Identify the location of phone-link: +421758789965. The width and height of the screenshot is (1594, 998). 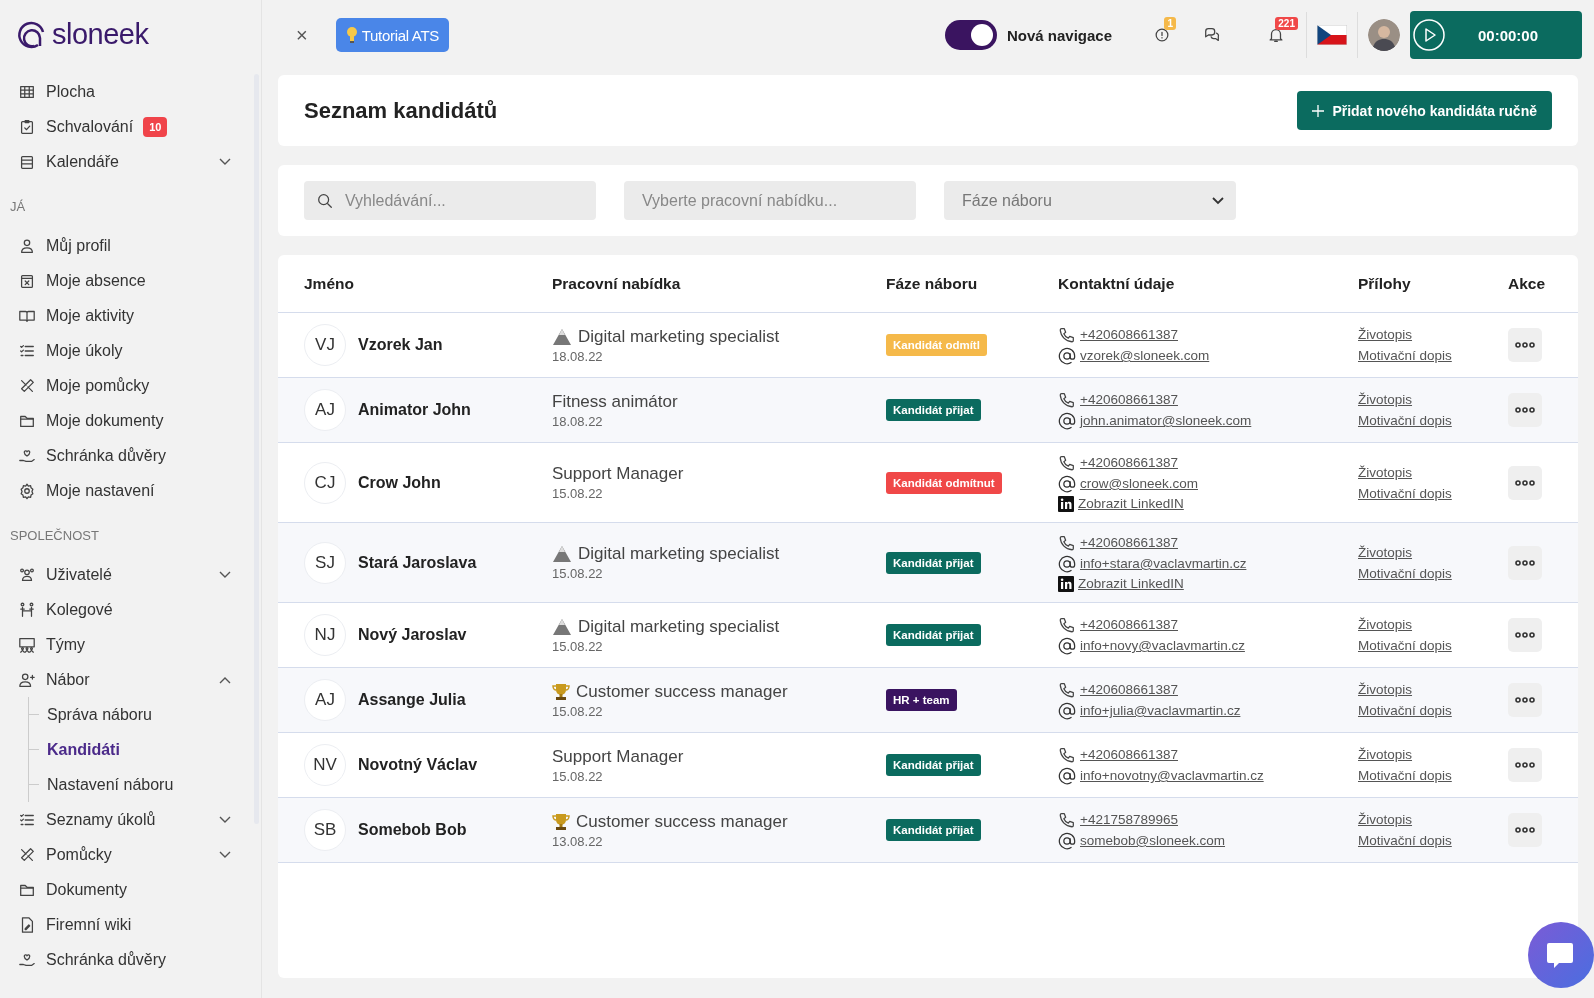
(1129, 819).